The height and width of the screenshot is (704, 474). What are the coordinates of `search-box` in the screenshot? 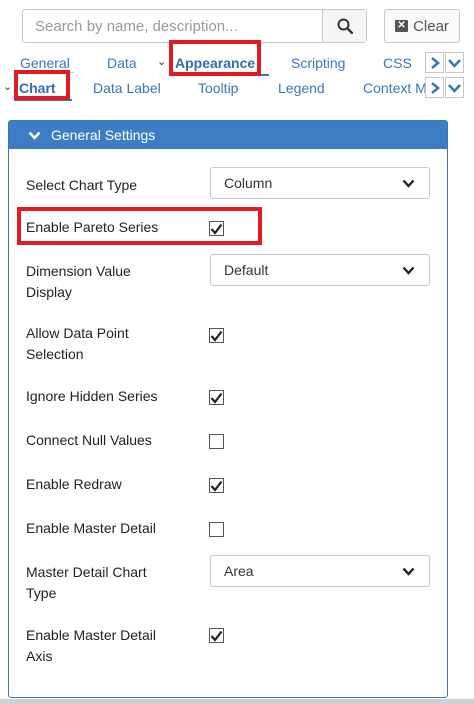 It's located at (194, 26).